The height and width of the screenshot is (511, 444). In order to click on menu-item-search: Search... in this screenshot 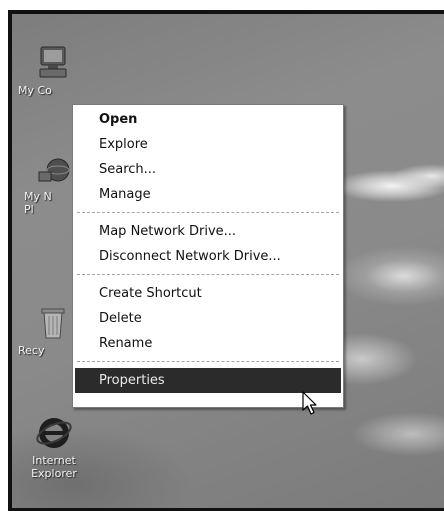, I will do `click(208, 169)`.